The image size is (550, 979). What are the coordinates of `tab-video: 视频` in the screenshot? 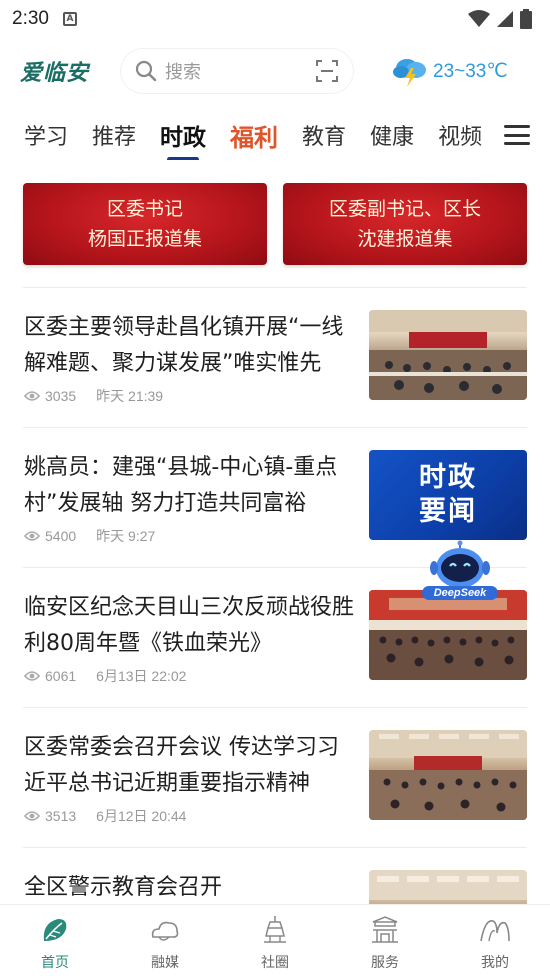 It's located at (460, 135).